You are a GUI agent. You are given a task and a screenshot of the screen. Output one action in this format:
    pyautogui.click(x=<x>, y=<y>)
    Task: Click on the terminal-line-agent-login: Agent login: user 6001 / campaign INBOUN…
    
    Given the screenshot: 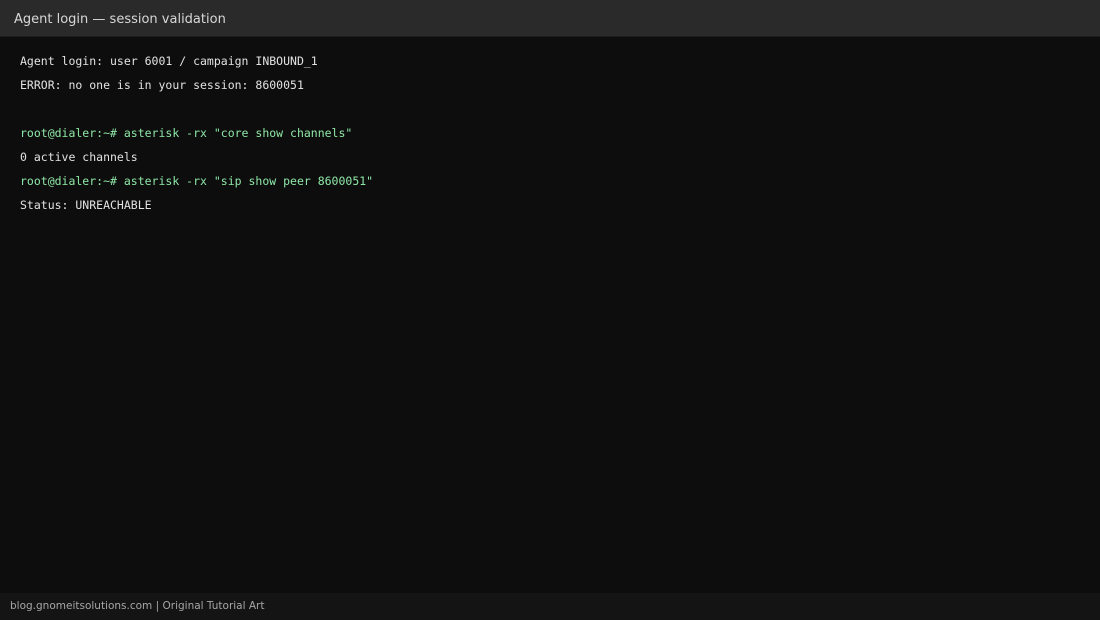 What is the action you would take?
    pyautogui.click(x=169, y=61)
    